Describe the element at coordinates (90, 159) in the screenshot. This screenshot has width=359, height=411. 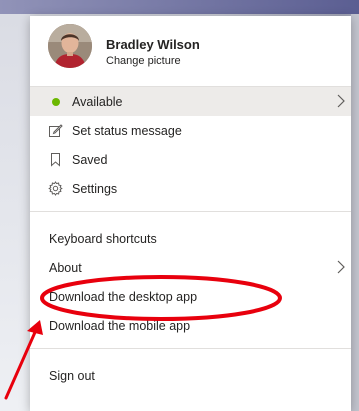
I see `saved-label: Saved` at that location.